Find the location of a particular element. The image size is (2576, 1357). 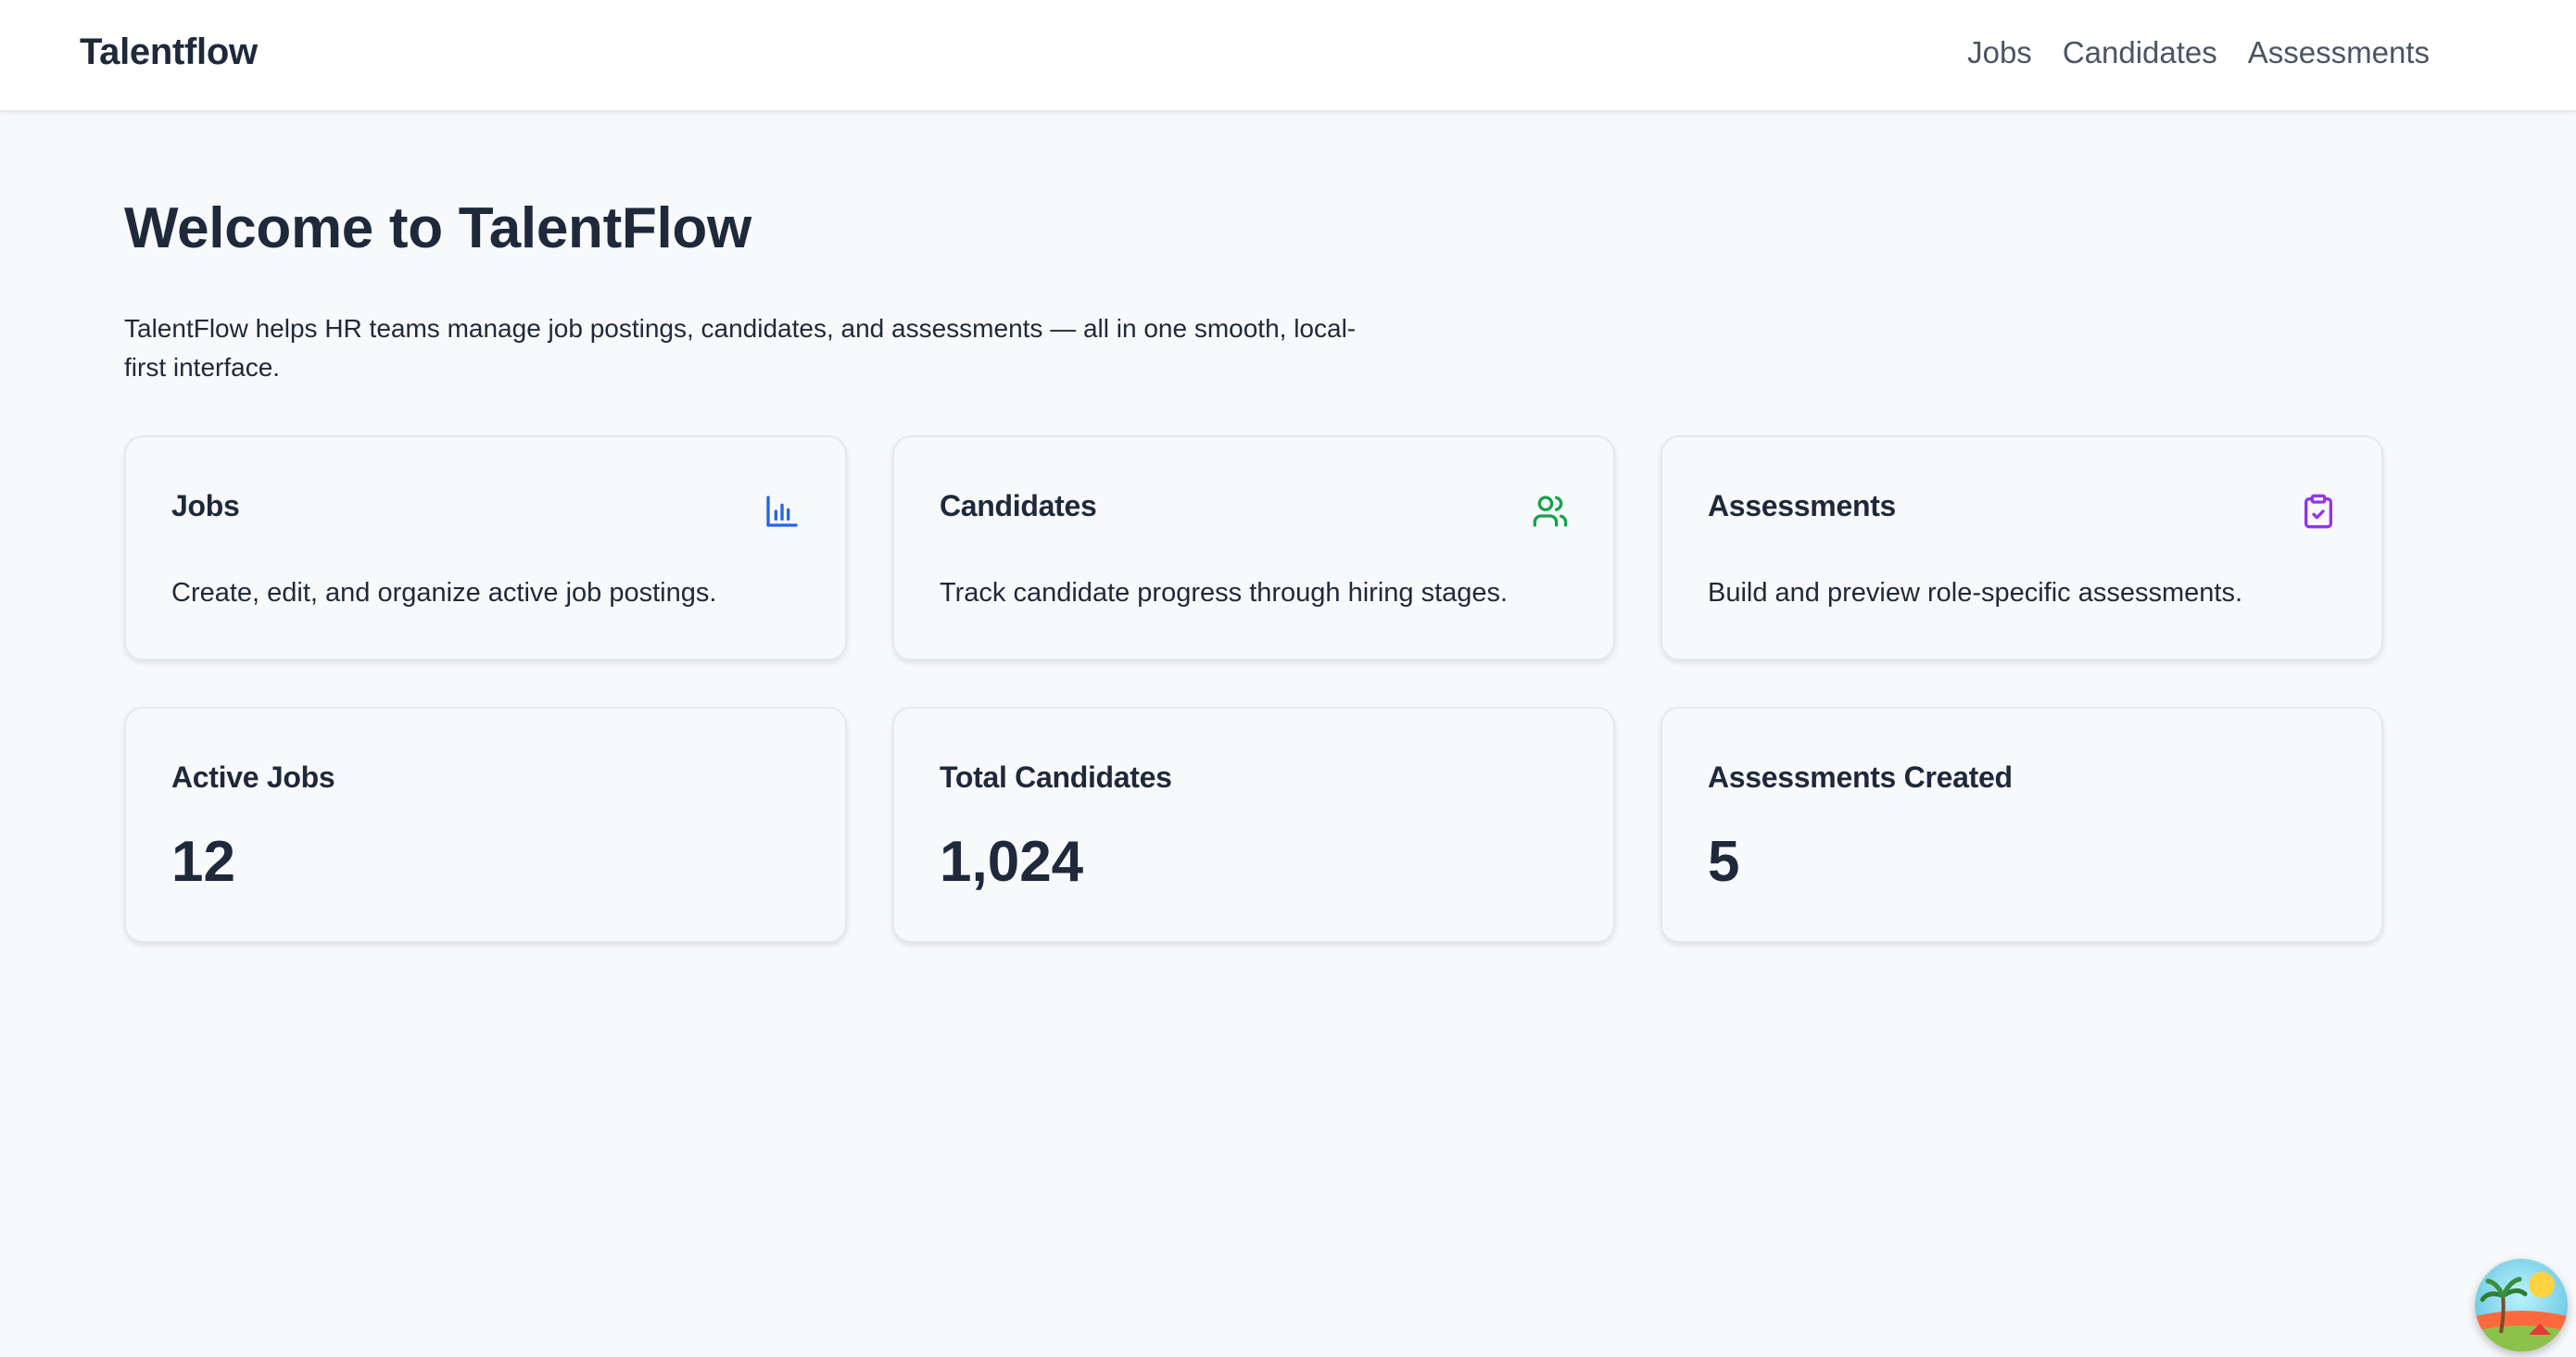

assistant-avatar-button is located at coordinates (2521, 1305).